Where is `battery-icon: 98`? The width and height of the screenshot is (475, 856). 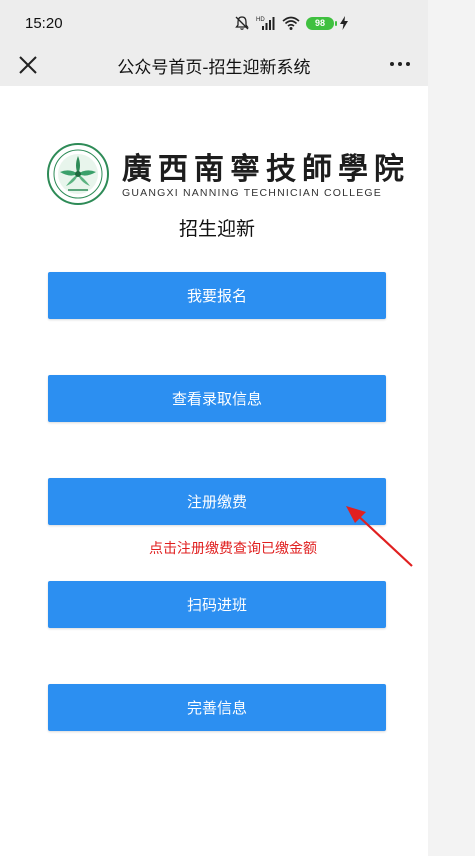
battery-icon: 98 is located at coordinates (321, 23).